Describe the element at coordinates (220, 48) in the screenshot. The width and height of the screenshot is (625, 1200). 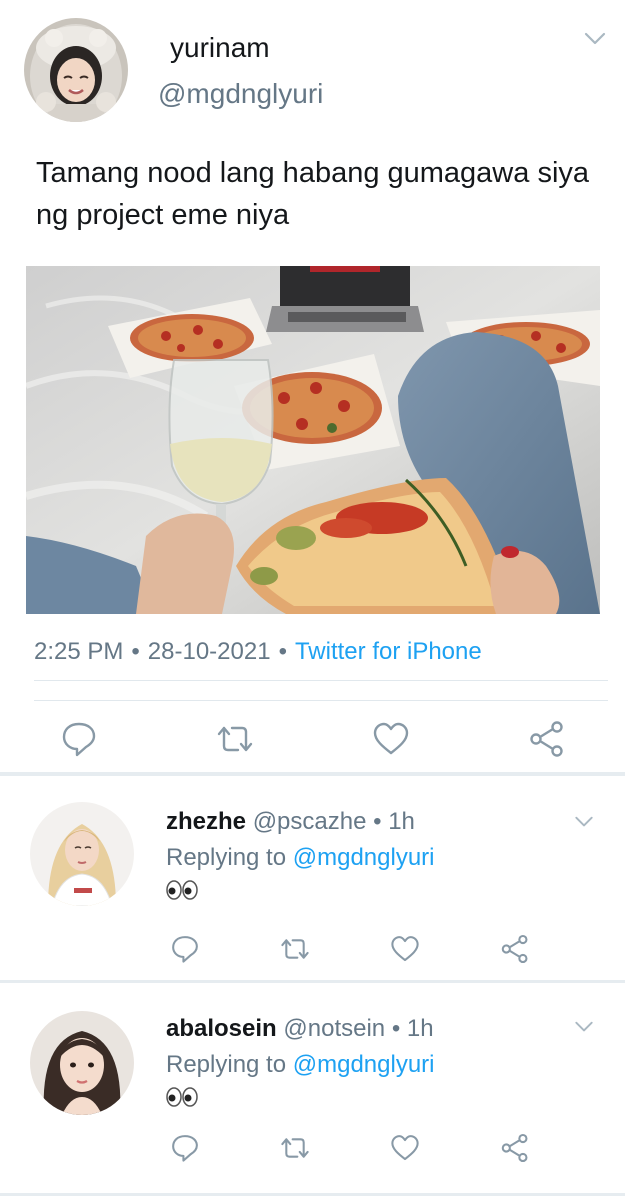
I see `author-display-name: yurinam` at that location.